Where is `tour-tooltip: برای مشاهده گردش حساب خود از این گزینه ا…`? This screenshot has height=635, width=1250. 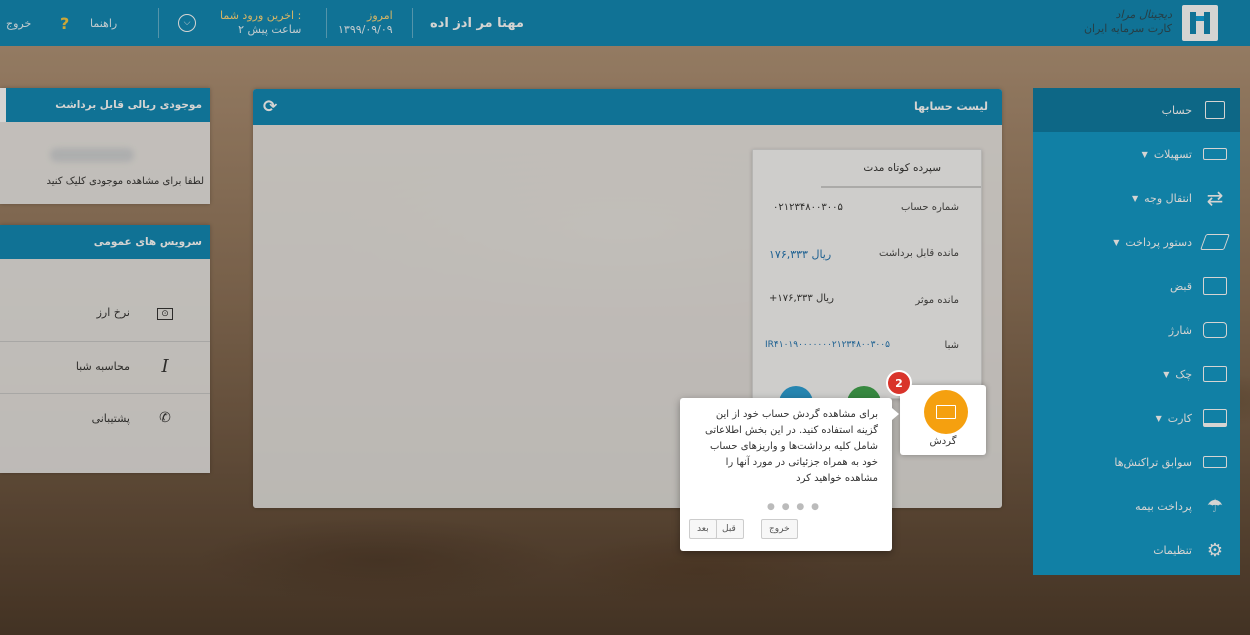
tour-tooltip: برای مشاهده گردش حساب خود از این گزینه ا… is located at coordinates (789, 474).